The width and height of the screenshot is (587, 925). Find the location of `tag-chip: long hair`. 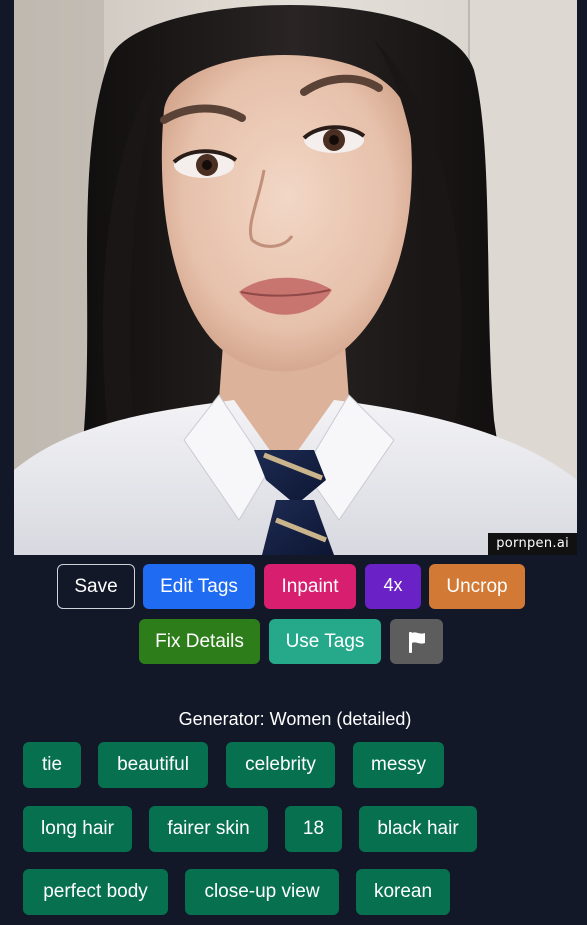

tag-chip: long hair is located at coordinates (77, 829).